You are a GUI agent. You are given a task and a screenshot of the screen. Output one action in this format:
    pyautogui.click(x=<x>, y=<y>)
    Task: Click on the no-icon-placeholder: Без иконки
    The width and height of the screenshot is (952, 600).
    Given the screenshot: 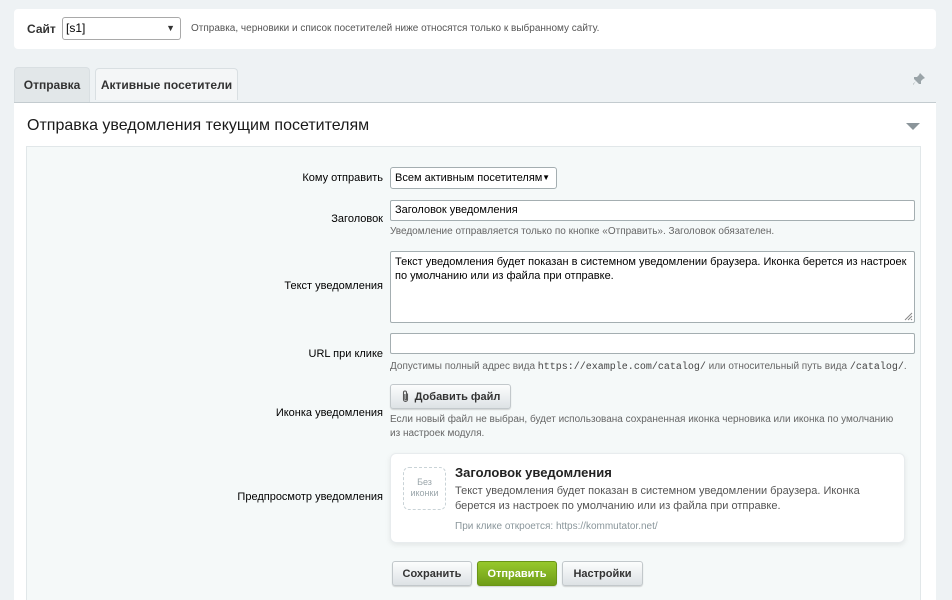 What is the action you would take?
    pyautogui.click(x=424, y=488)
    